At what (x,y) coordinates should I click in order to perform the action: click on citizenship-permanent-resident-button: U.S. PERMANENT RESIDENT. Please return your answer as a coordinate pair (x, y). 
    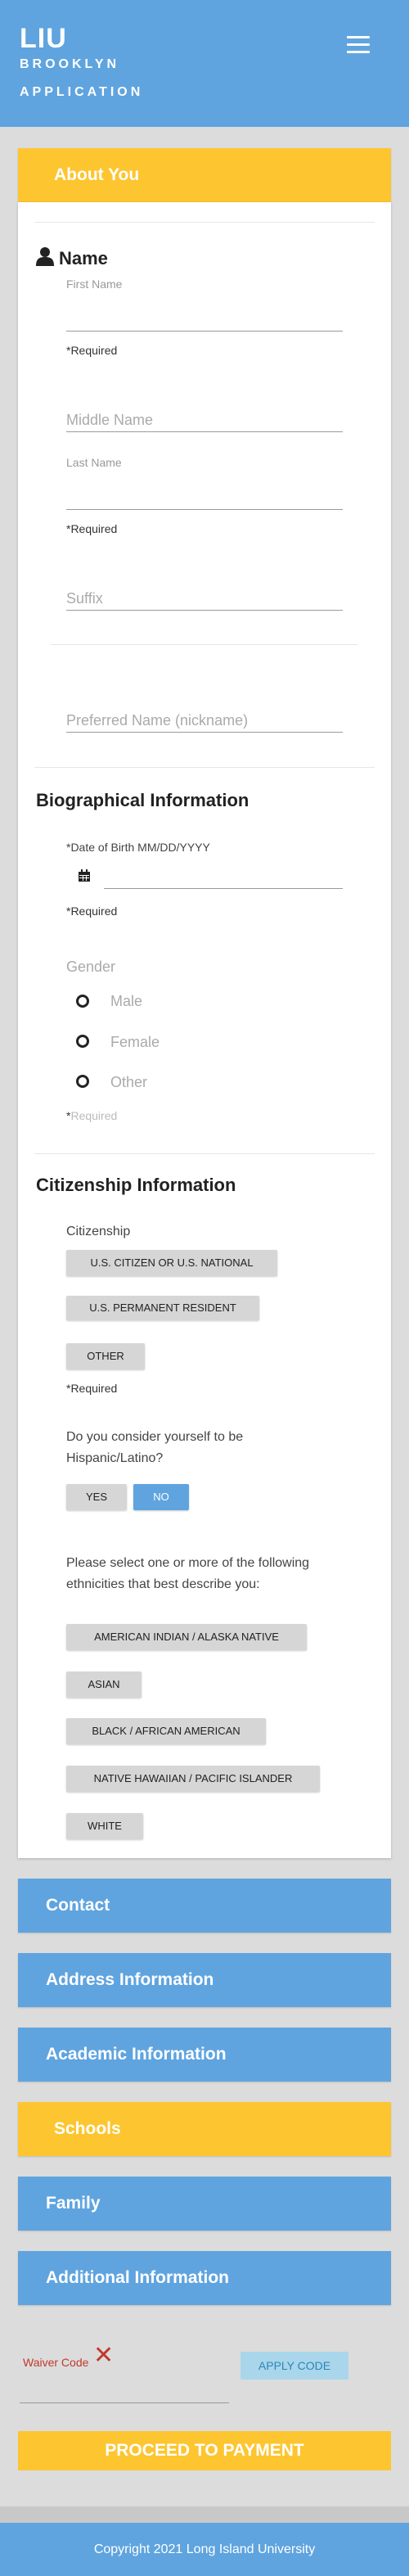
    Looking at the image, I should click on (162, 1308).